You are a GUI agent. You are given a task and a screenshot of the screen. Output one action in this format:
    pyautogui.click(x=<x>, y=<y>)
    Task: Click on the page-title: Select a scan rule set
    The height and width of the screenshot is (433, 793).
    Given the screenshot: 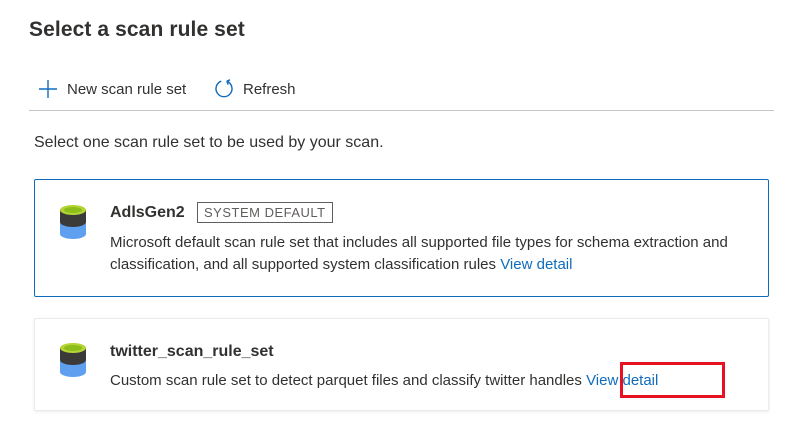 What is the action you would take?
    pyautogui.click(x=137, y=29)
    